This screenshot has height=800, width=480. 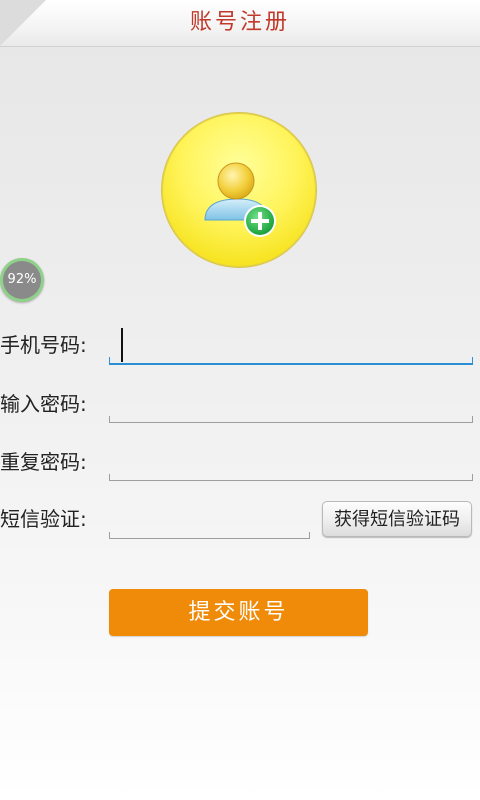 I want to click on phone-input-underline, so click(x=291, y=361).